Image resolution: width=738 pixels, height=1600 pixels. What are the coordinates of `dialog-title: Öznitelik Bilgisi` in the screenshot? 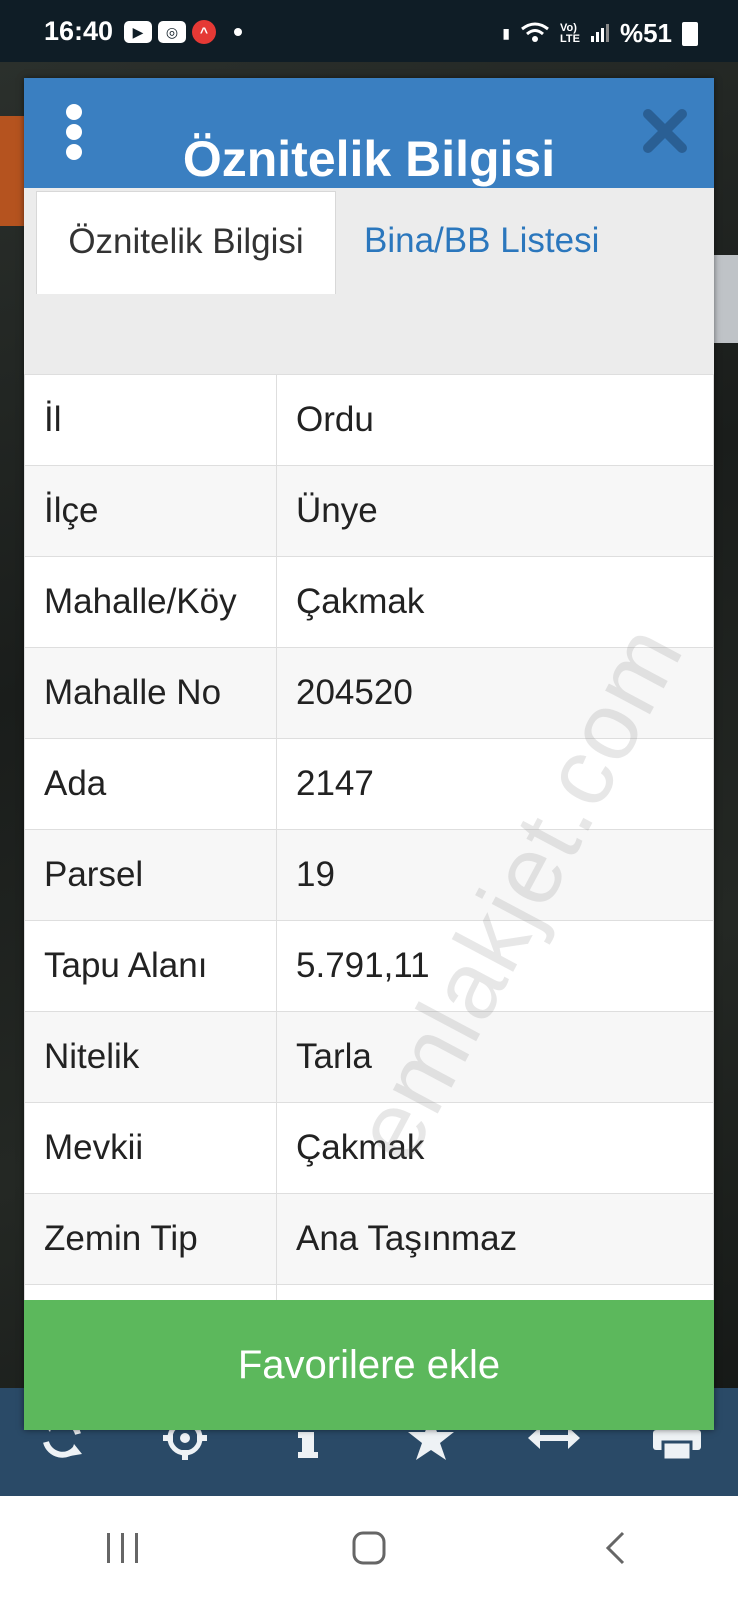 It's located at (369, 159).